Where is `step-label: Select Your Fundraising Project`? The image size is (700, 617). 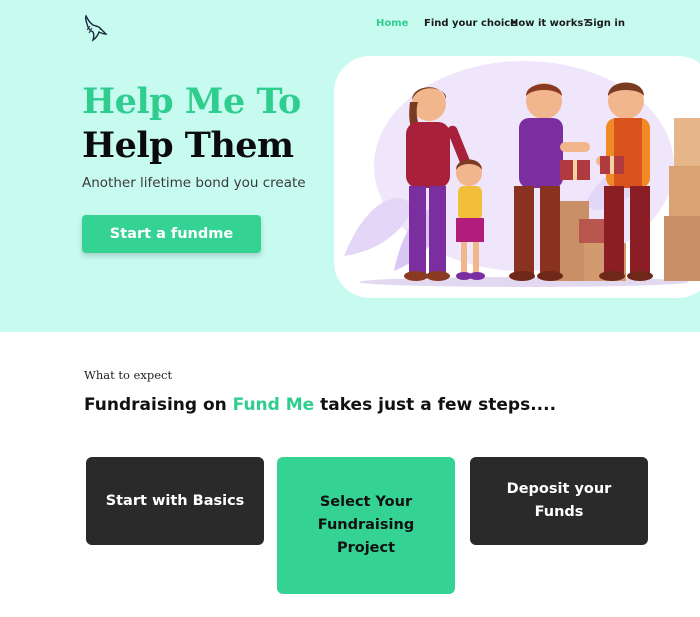
step-label: Select Your Fundraising Project is located at coordinates (366, 525).